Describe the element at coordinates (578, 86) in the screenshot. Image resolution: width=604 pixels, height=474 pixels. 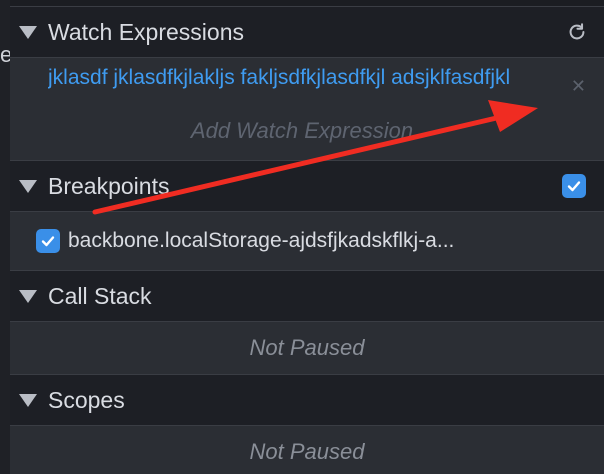
I see `close-icon: ✕` at that location.